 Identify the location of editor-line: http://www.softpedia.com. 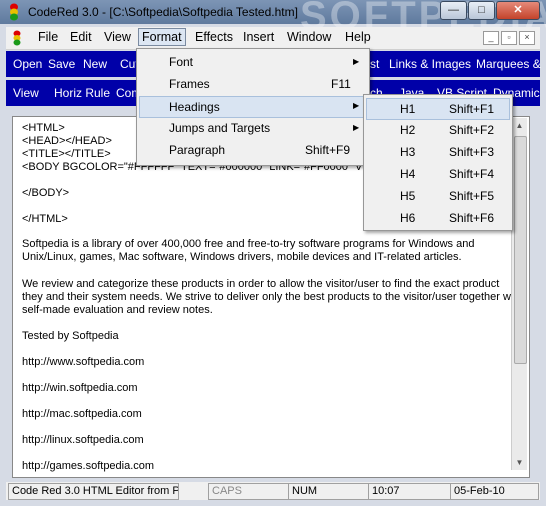
(83, 362).